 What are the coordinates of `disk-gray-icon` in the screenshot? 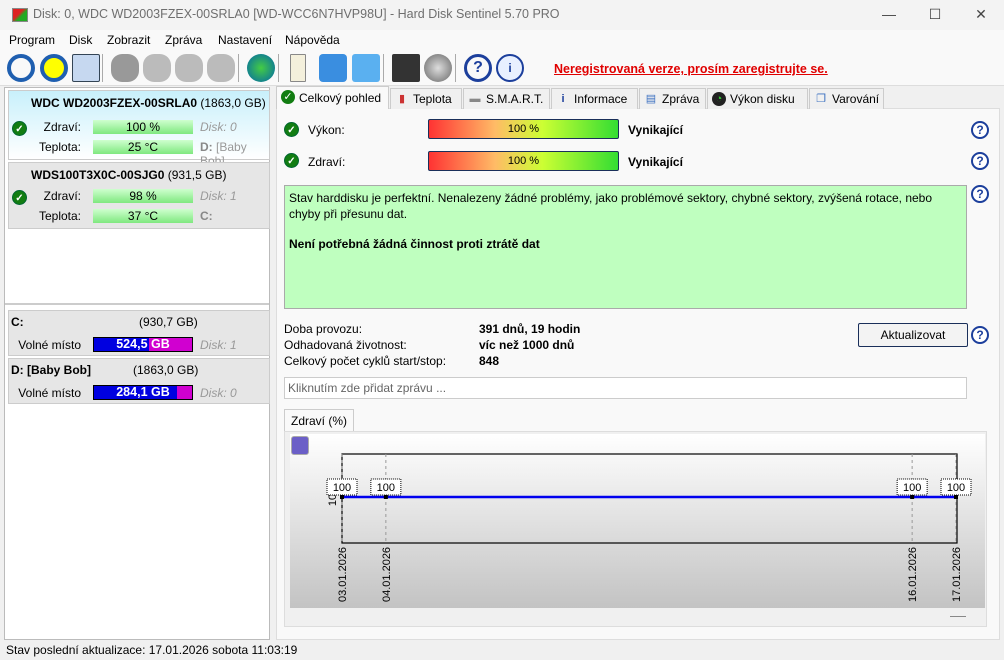 It's located at (125, 68).